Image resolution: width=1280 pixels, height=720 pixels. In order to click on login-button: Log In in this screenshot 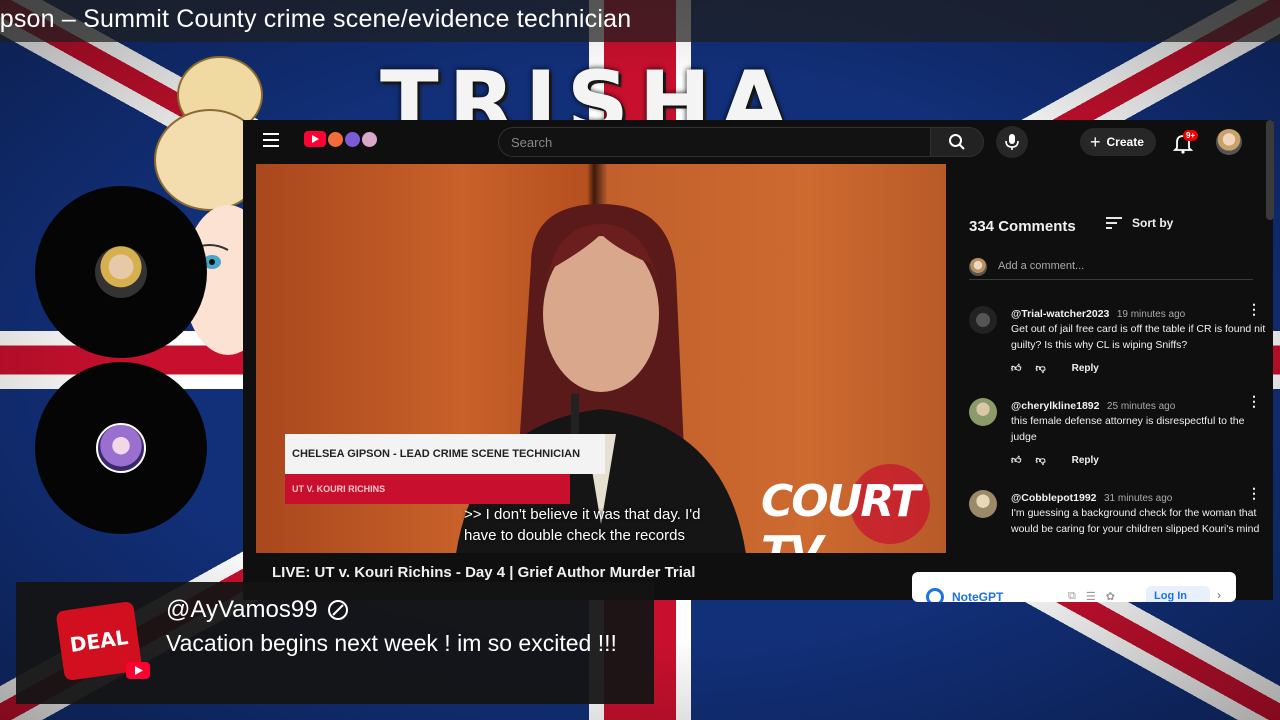, I will do `click(1178, 594)`.